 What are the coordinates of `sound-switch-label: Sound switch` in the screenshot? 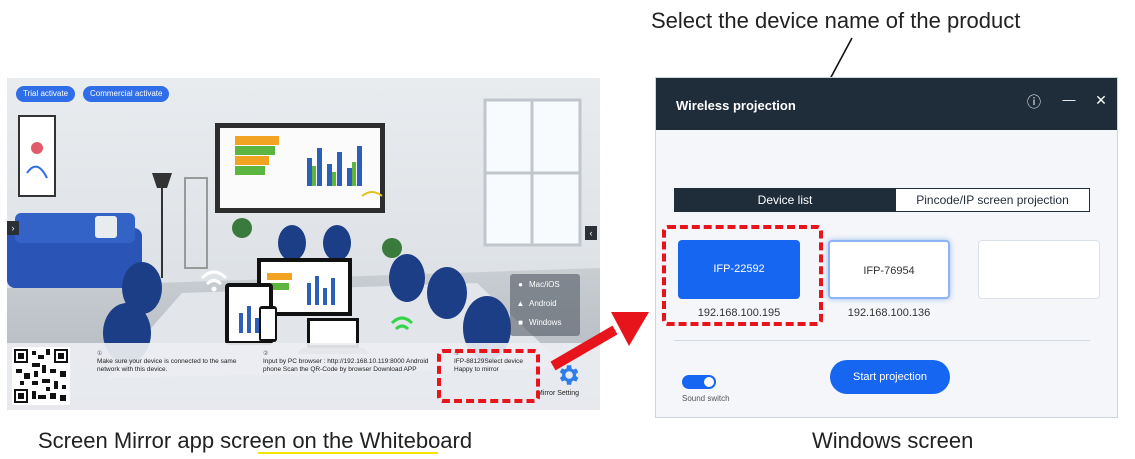 It's located at (706, 398).